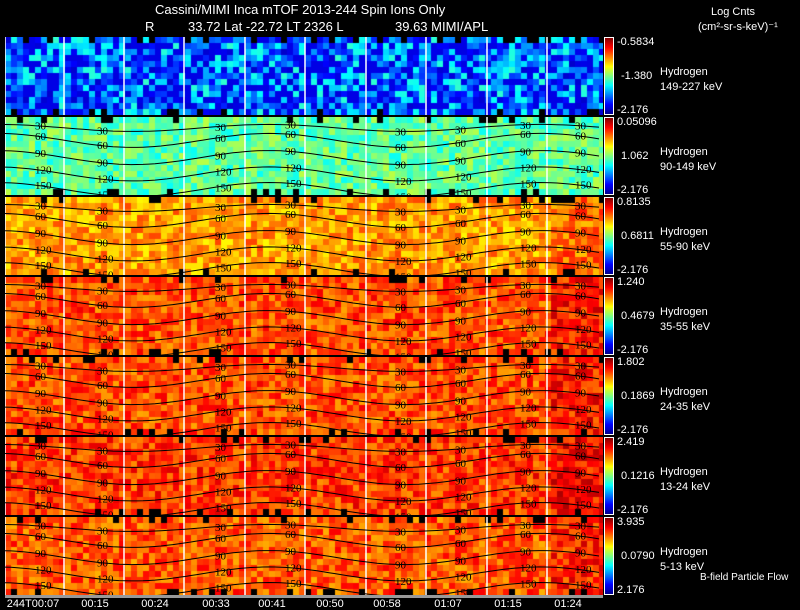  Describe the element at coordinates (637, 76) in the screenshot. I see `colorbar-mid-value: -1.380` at that location.